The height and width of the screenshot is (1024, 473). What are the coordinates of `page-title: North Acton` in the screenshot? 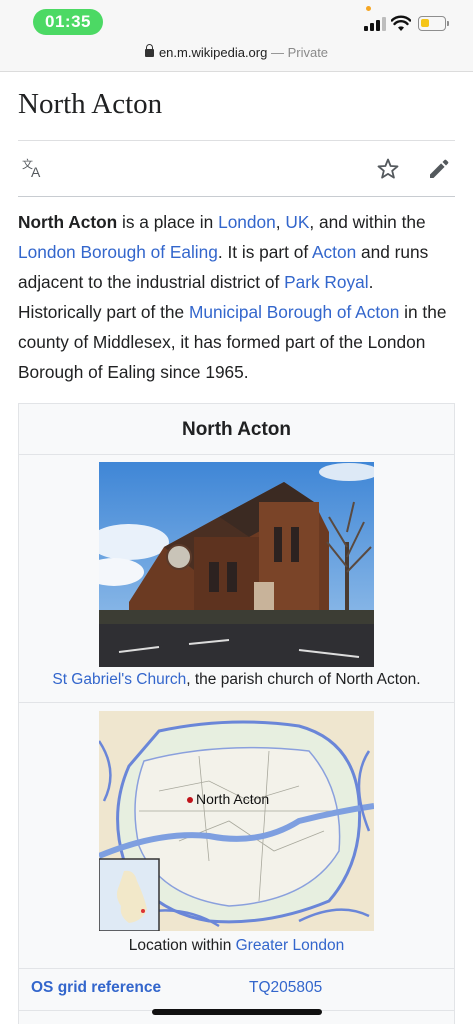 It's located at (90, 104).